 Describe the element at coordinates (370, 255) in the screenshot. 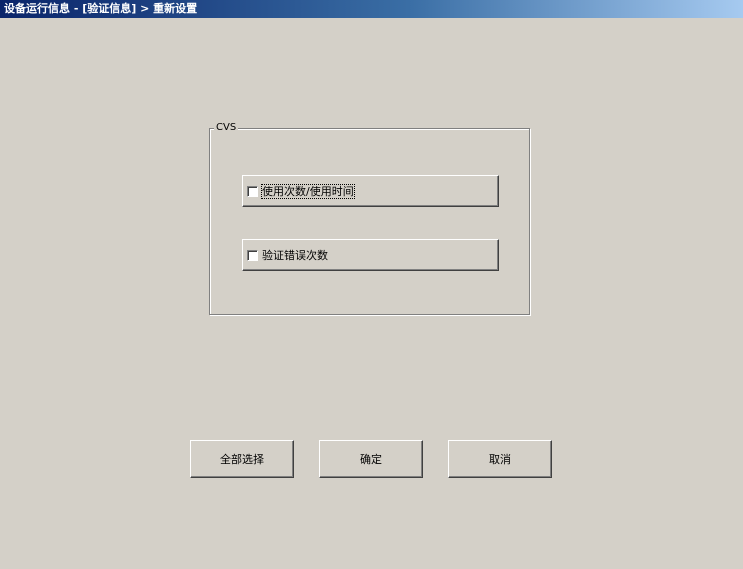

I see `checkbox-verify-error-count: 验证错误次数` at that location.